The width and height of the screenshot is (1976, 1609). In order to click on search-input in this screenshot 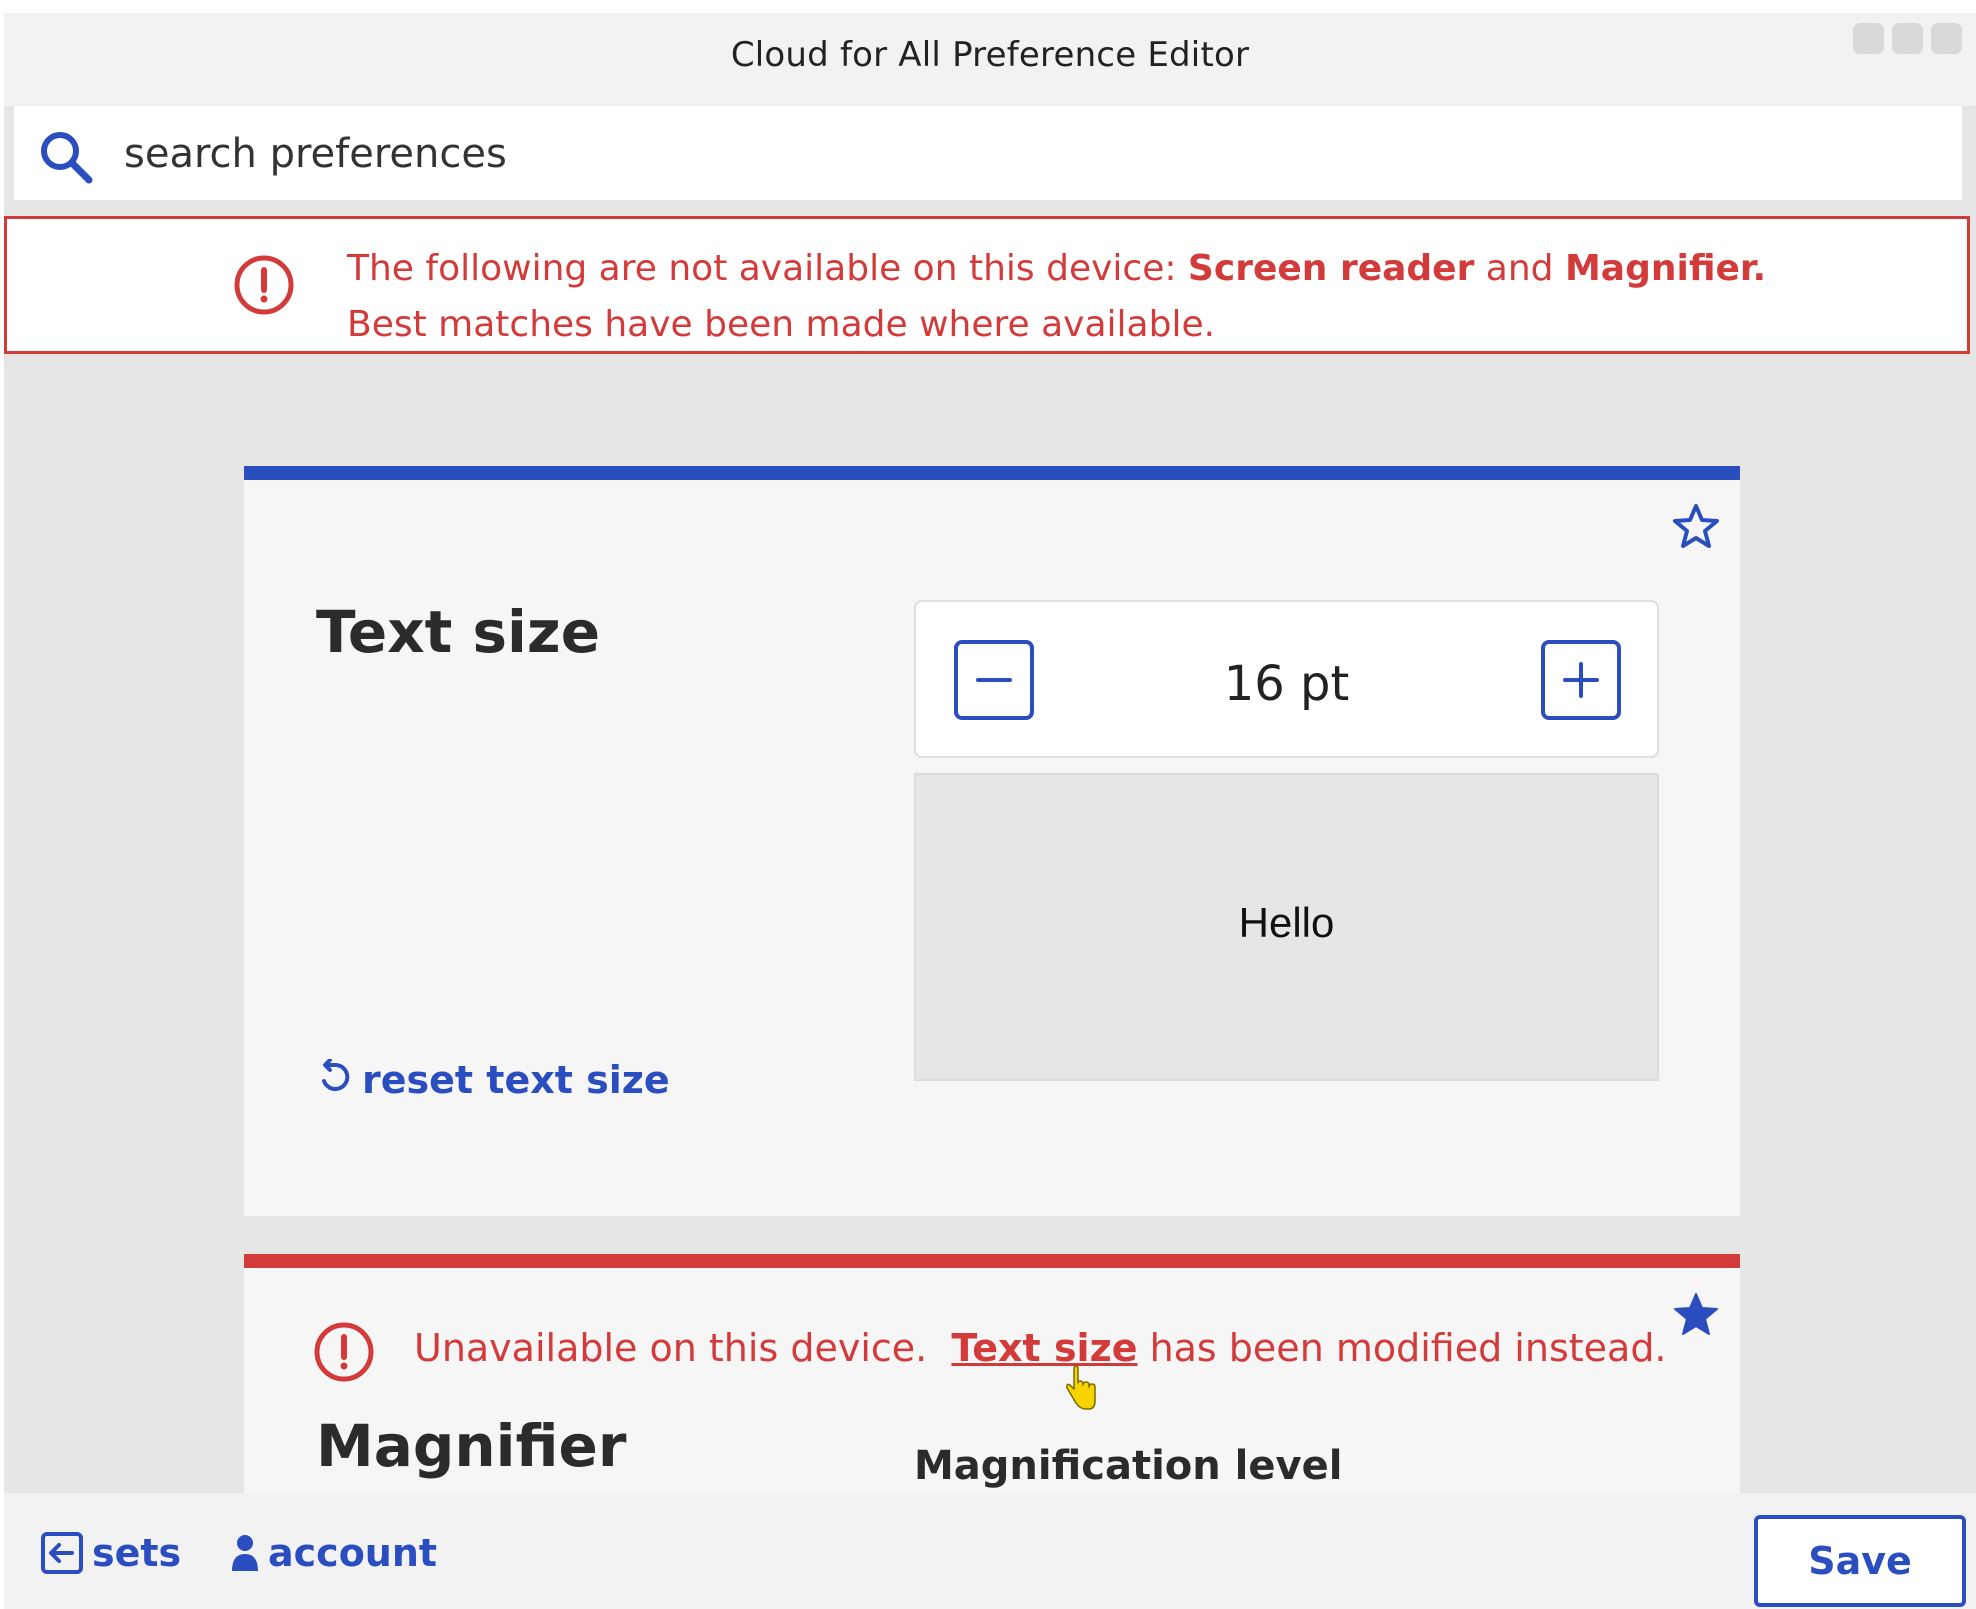, I will do `click(1024, 154)`.